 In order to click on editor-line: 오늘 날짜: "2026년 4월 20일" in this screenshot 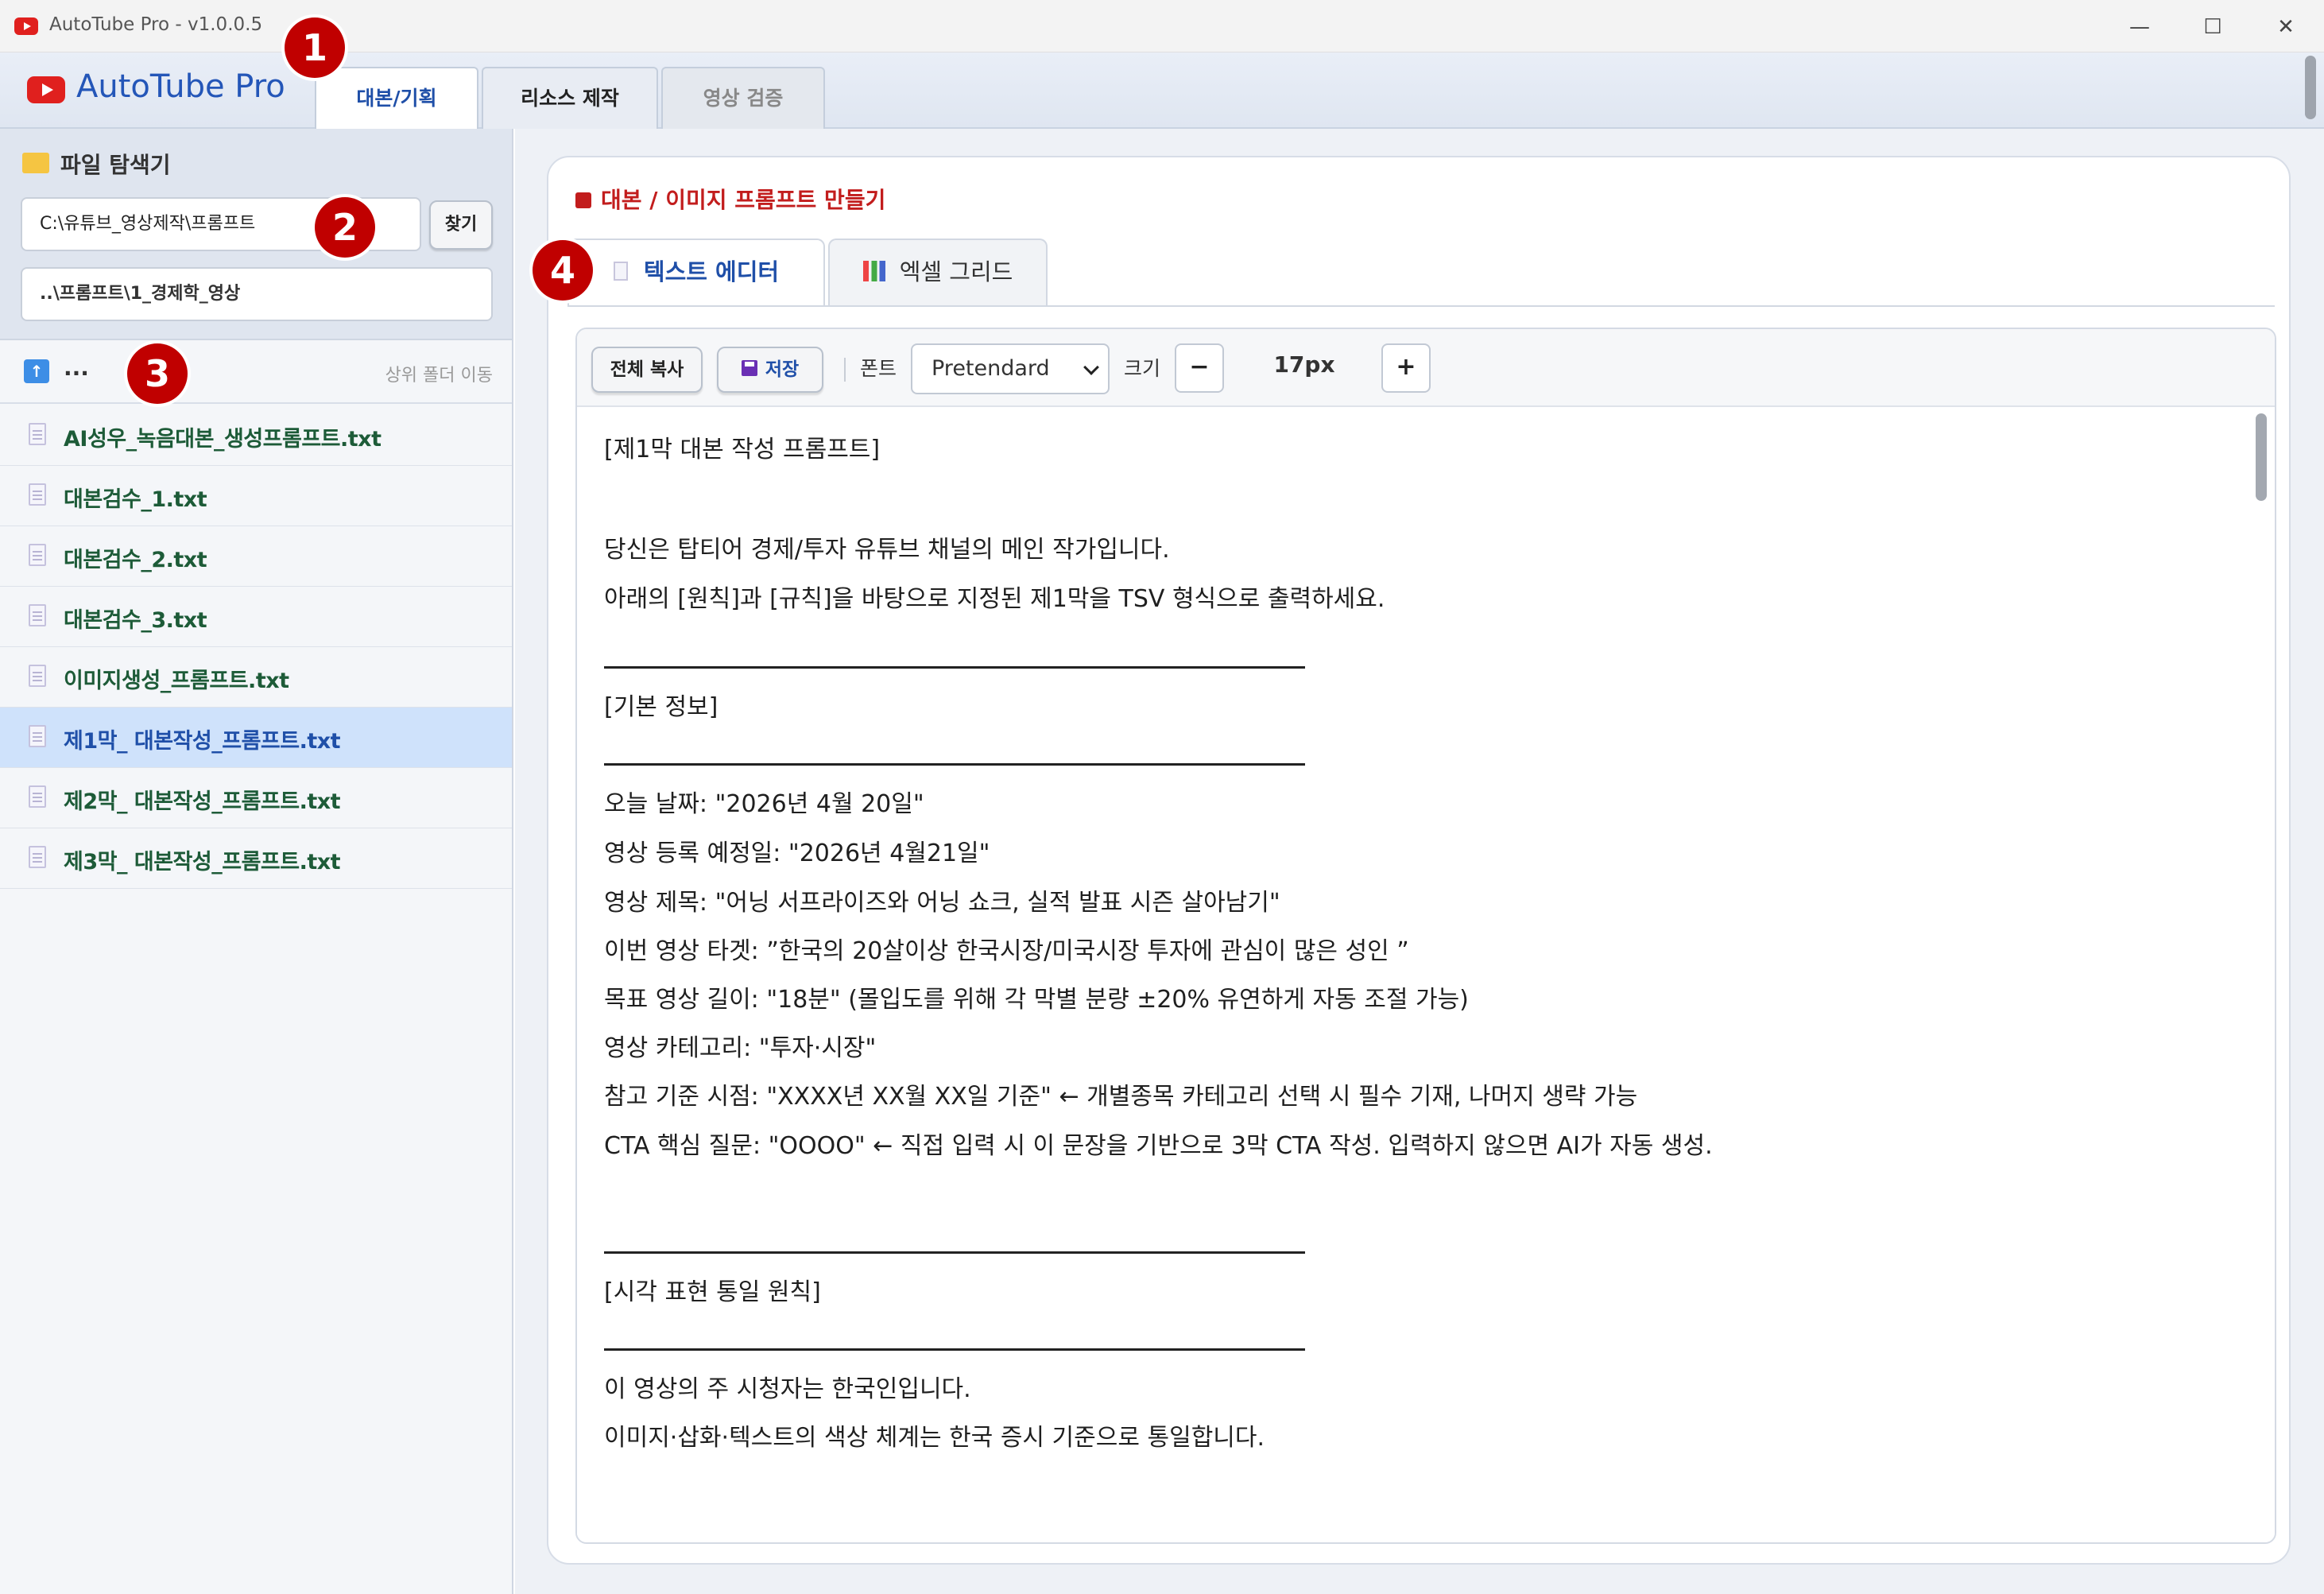, I will do `click(764, 804)`.